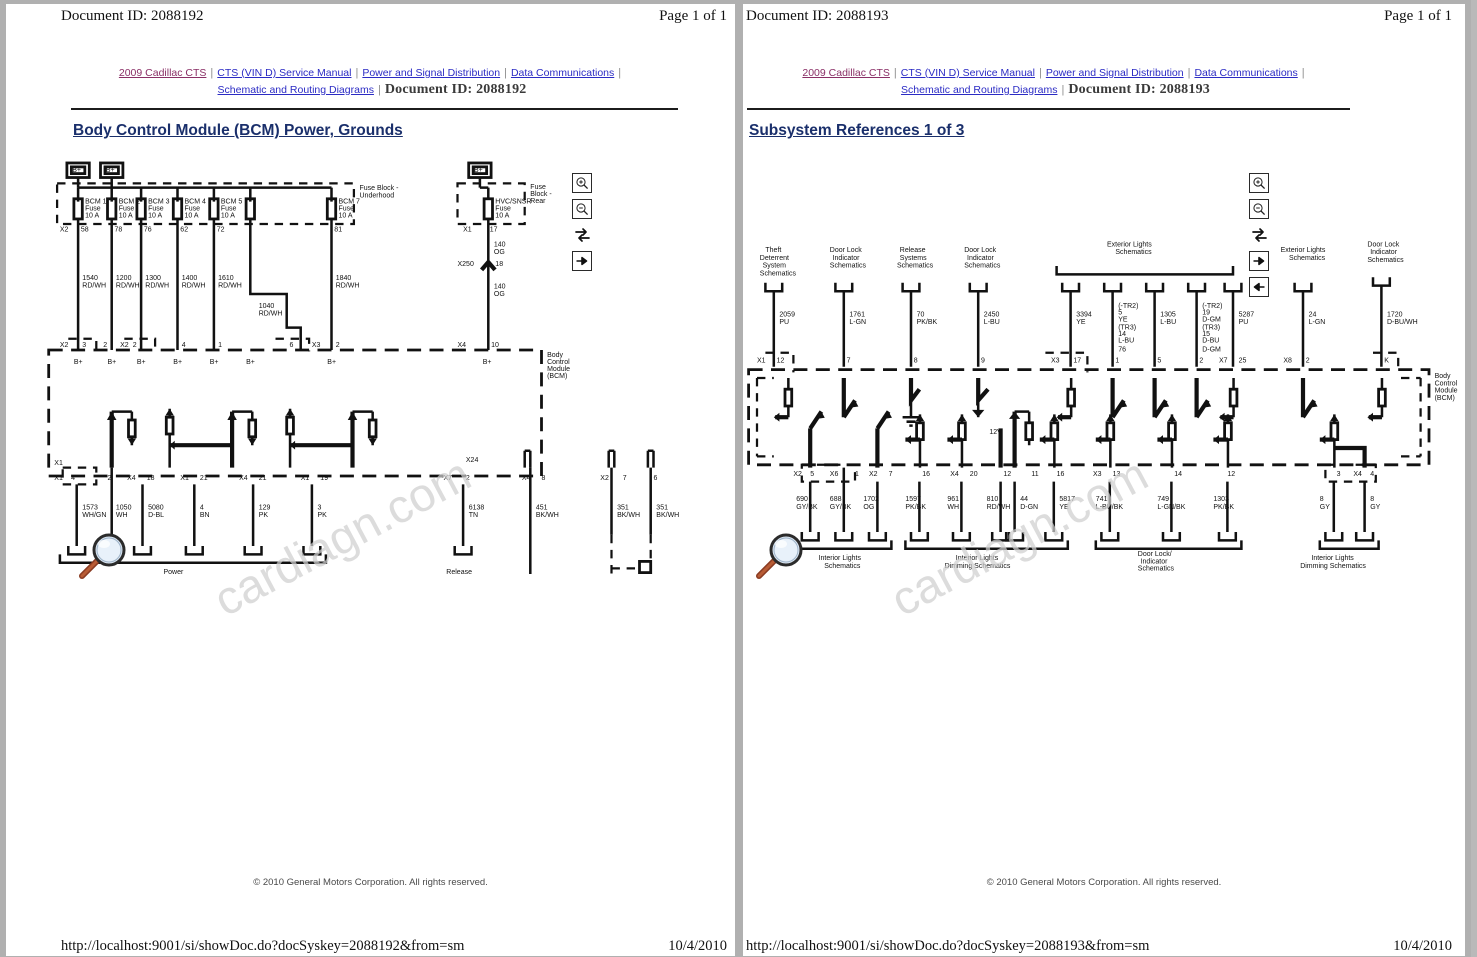 The height and width of the screenshot is (957, 1477). What do you see at coordinates (459, 571) in the screenshot?
I see `svg-text: Release` at bounding box center [459, 571].